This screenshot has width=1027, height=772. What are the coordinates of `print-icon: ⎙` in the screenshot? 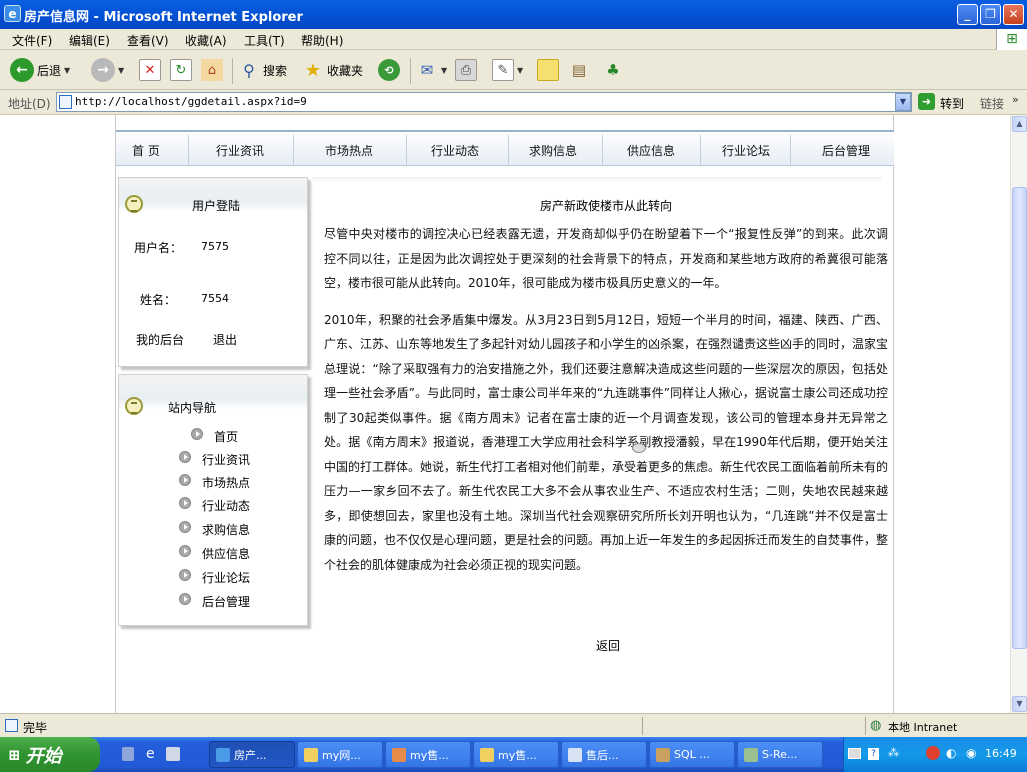 It's located at (466, 70).